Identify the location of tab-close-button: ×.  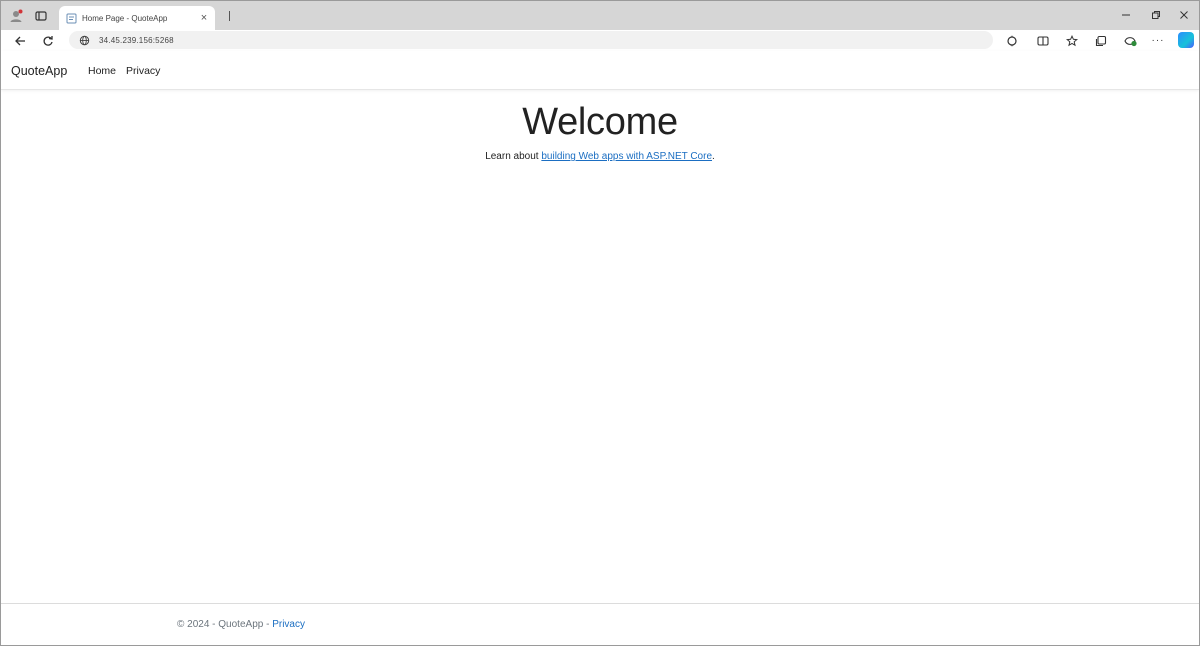
(204, 18).